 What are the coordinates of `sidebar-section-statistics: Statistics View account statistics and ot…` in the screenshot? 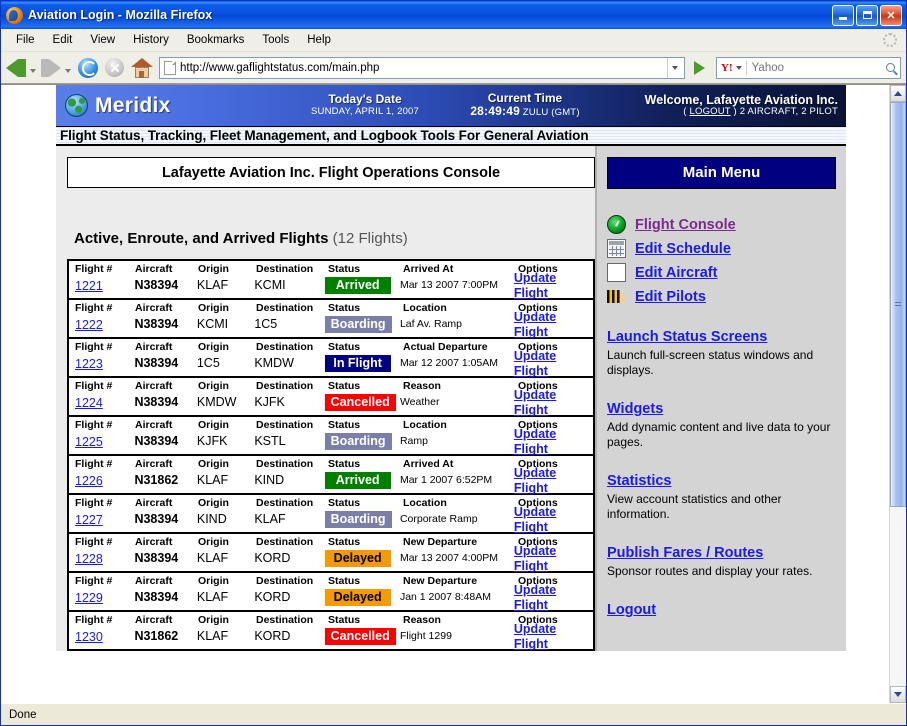 It's located at (721, 497).